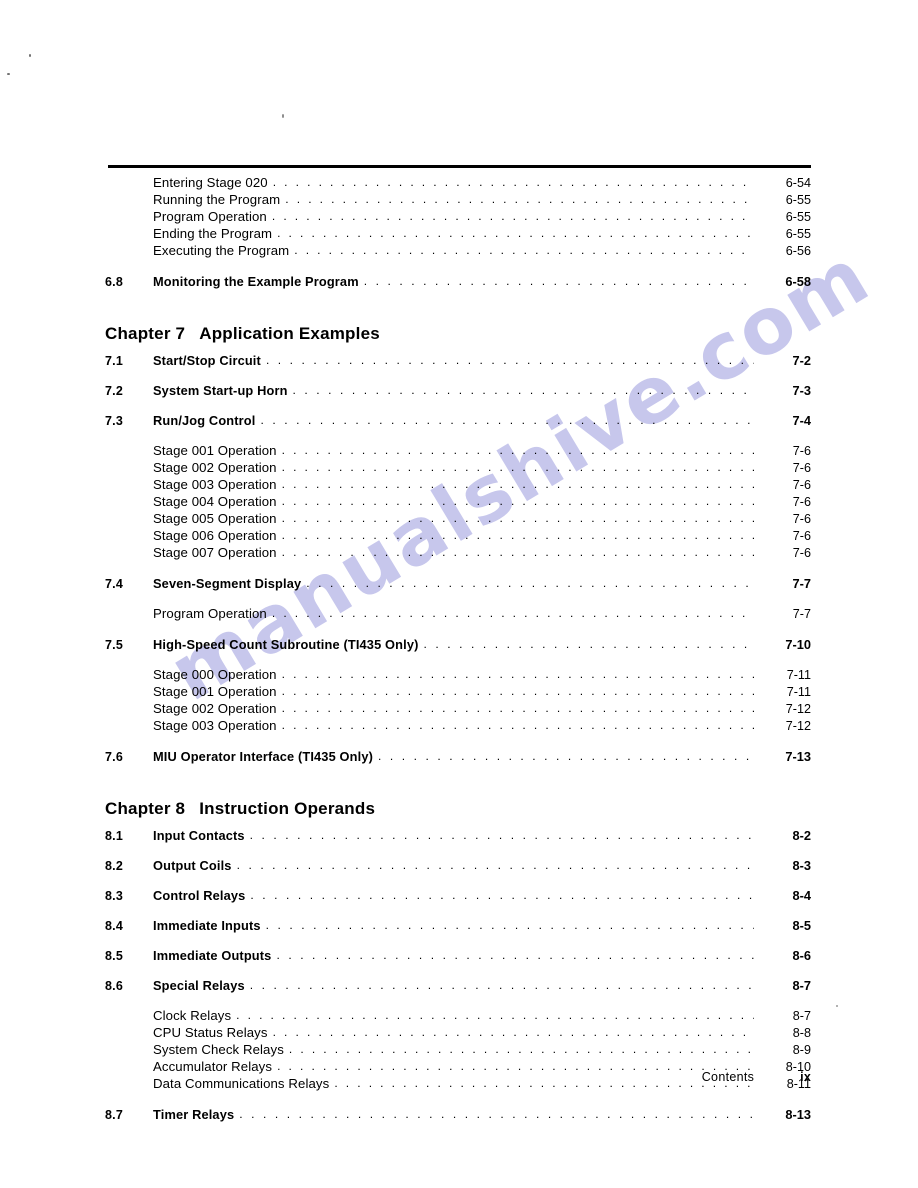 The image size is (918, 1188). Describe the element at coordinates (114, 584) in the screenshot. I see `toc-section-number: 7.4` at that location.